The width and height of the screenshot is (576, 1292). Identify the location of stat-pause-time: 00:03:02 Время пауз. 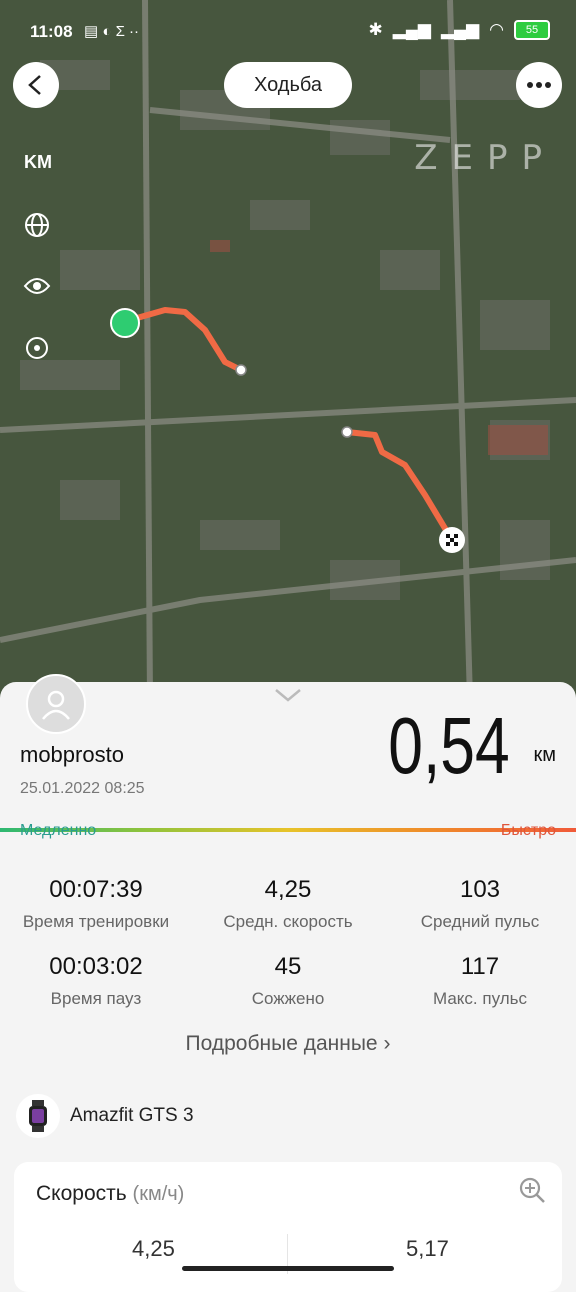
(96, 981).